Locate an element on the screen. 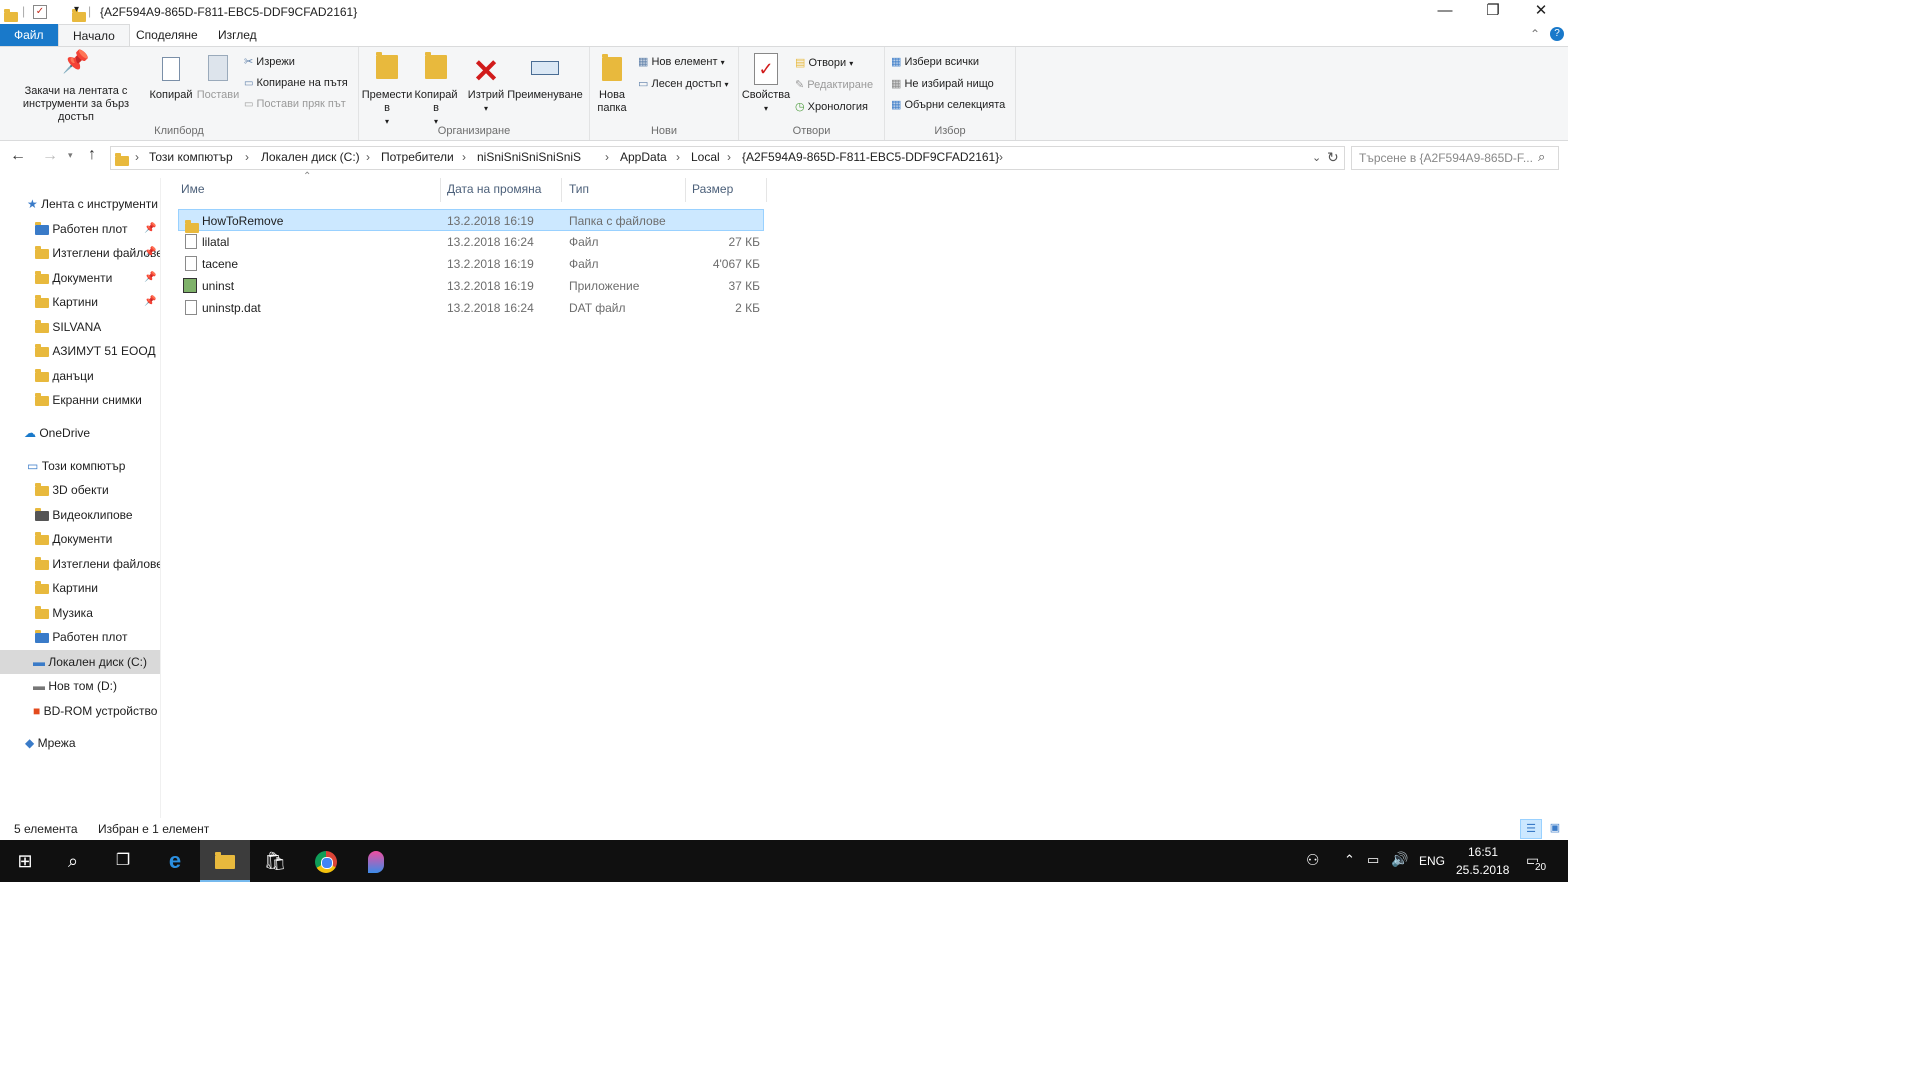  large-icons-view-icon: ▣ is located at coordinates (1555, 828).